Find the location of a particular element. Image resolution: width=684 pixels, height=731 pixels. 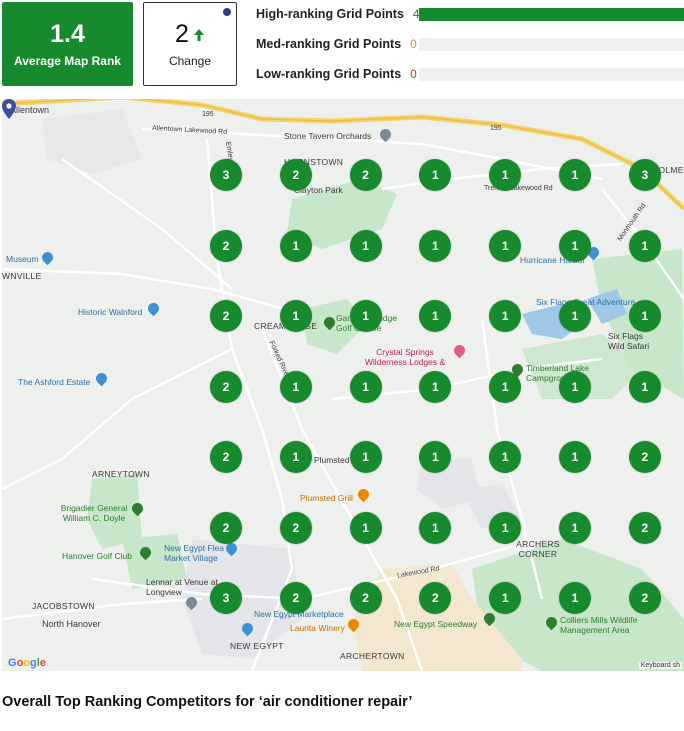

keyboard-shortcuts-link: Keyboard sh is located at coordinates (660, 665).